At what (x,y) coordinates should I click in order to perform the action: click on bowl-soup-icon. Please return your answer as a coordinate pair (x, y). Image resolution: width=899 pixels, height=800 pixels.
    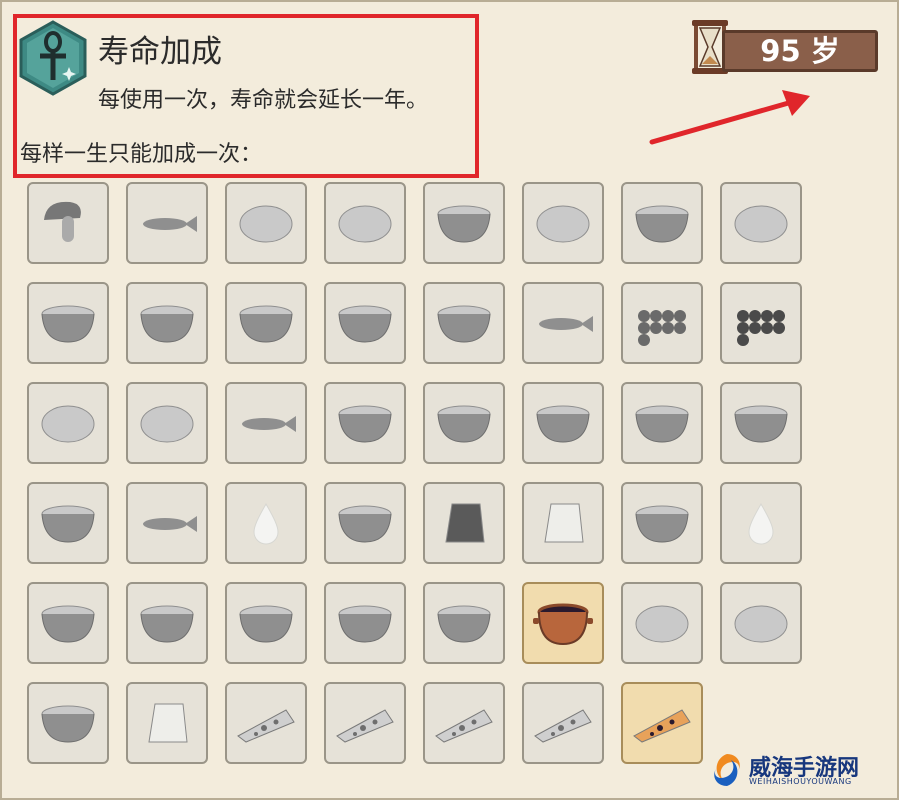
    Looking at the image, I should click on (365, 324).